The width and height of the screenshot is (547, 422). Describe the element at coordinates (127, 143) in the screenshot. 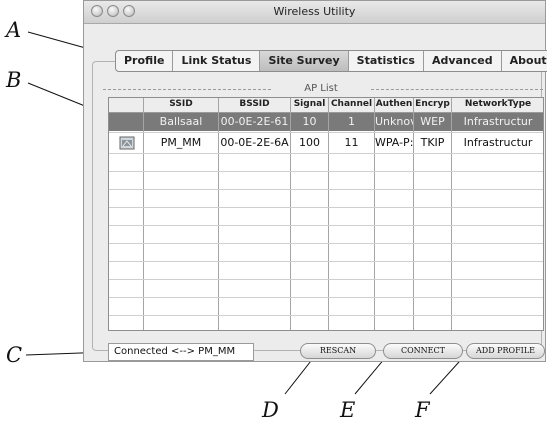

I see `signal-icon` at that location.